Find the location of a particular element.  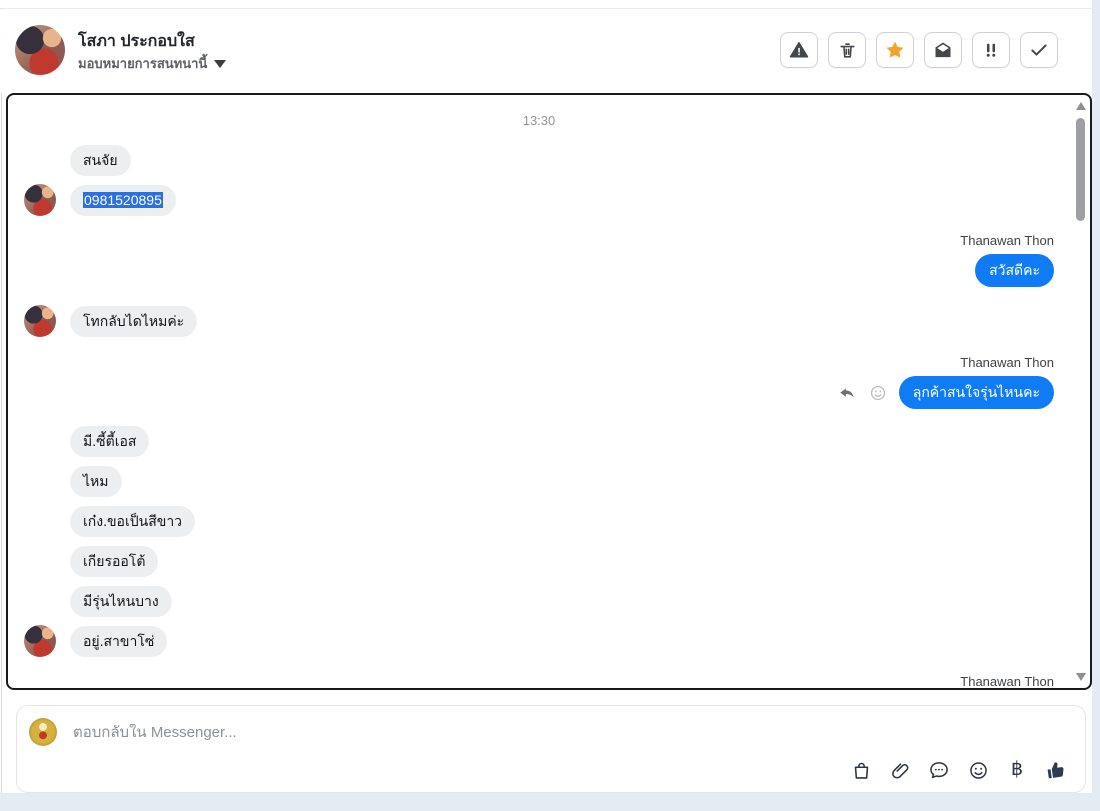

incoming-message-bubble: โทกลับไดไหมค่ะ is located at coordinates (134, 321).